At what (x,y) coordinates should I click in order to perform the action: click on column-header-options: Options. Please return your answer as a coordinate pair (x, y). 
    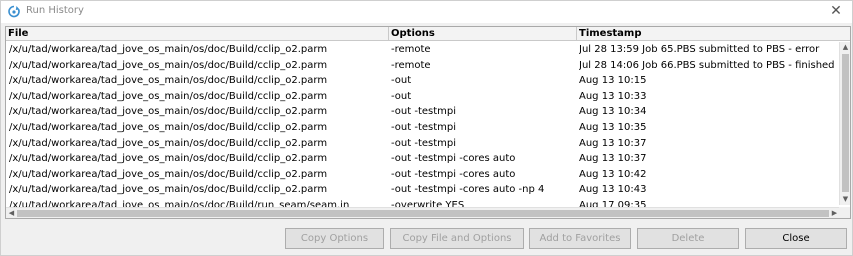
    Looking at the image, I should click on (483, 34).